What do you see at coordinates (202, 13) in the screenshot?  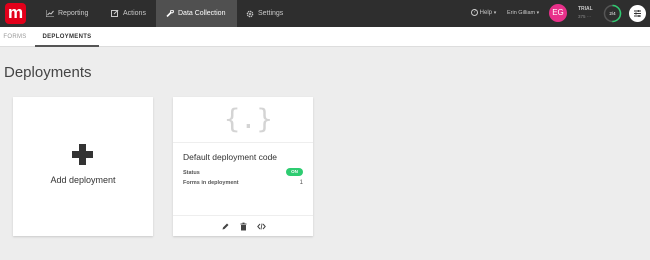 I see `nav-data-collection-label: Data Collection` at bounding box center [202, 13].